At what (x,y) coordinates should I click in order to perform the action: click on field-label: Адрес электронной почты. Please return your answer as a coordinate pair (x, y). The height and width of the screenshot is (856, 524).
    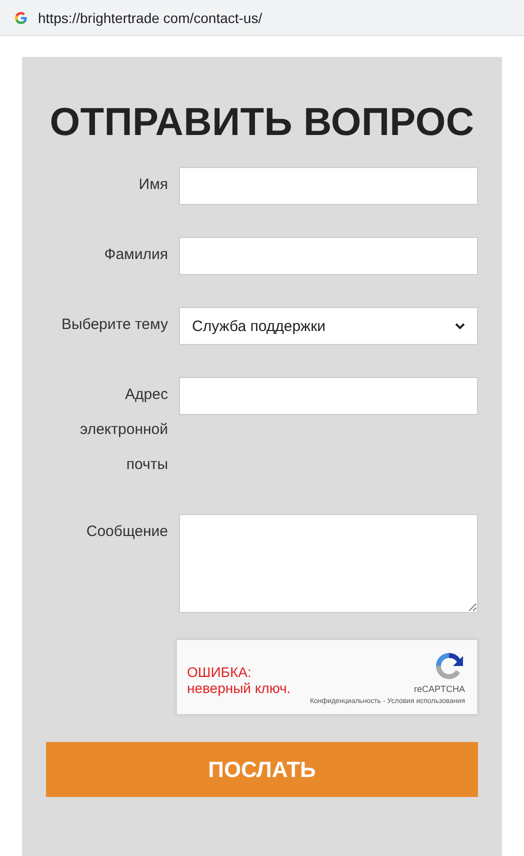
    Looking at the image, I should click on (123, 430).